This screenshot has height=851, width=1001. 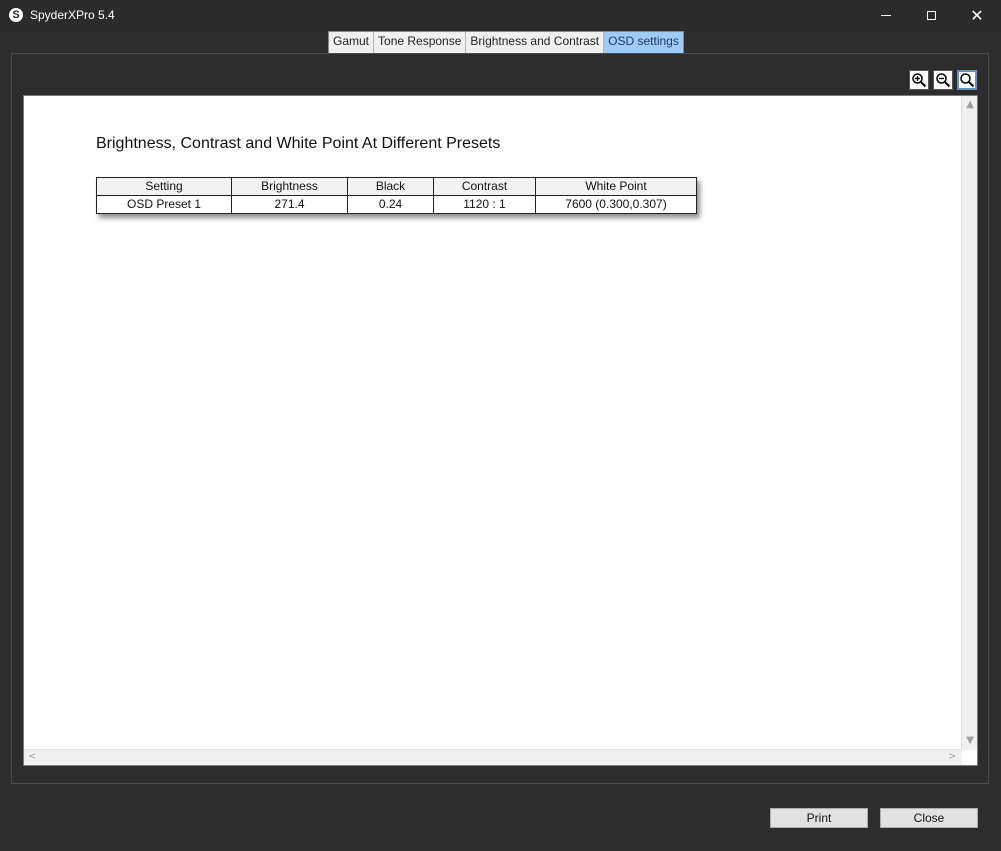 I want to click on zoom-fit-button, so click(x=967, y=80).